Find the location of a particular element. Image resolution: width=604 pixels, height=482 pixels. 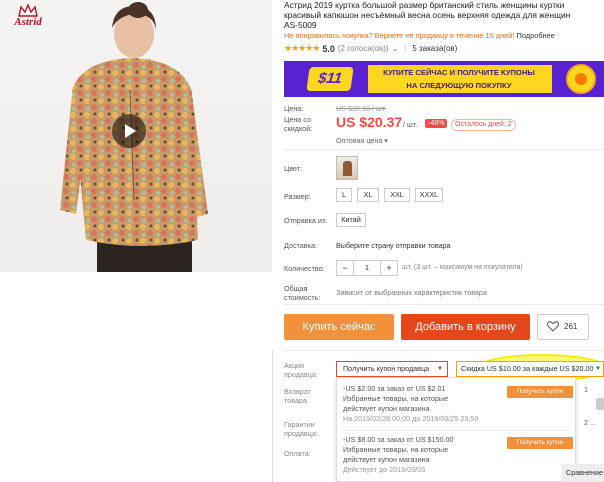

quantity-label: Количество: is located at coordinates (304, 268).